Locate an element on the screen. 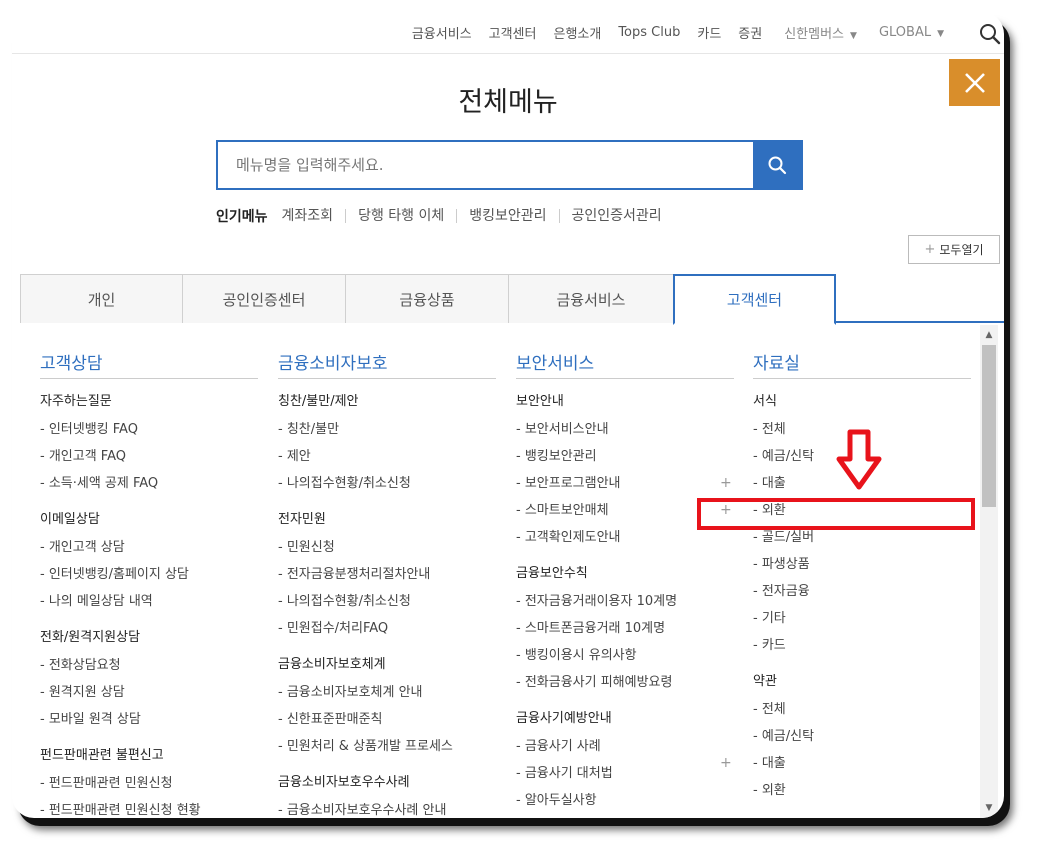 Image resolution: width=1045 pixels, height=860 pixels. menu-item: - 대출 + is located at coordinates (845, 763).